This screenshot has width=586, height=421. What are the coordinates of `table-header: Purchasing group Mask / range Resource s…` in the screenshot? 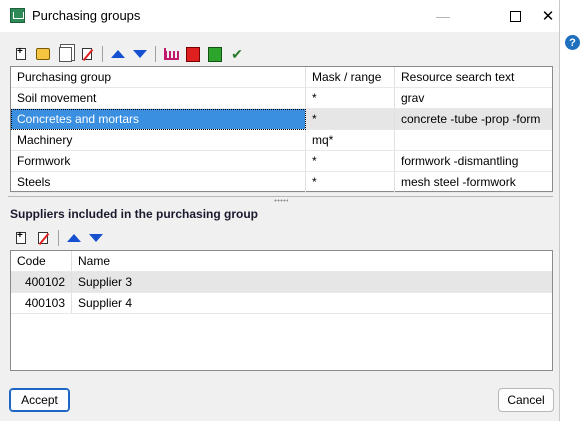 It's located at (281, 77).